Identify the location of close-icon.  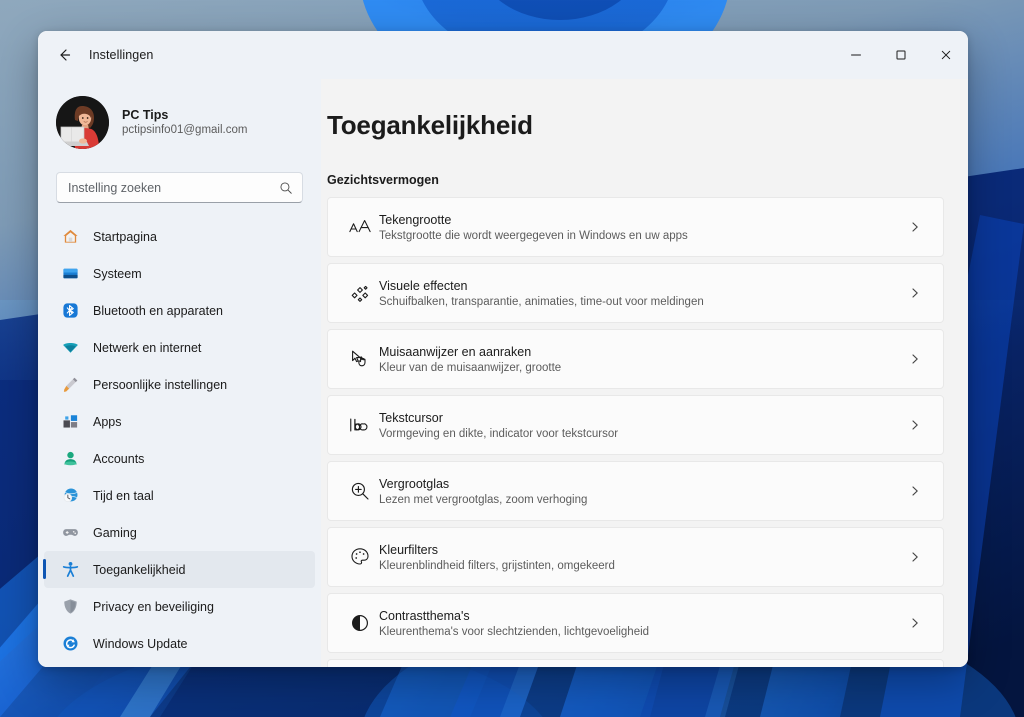
(945, 55).